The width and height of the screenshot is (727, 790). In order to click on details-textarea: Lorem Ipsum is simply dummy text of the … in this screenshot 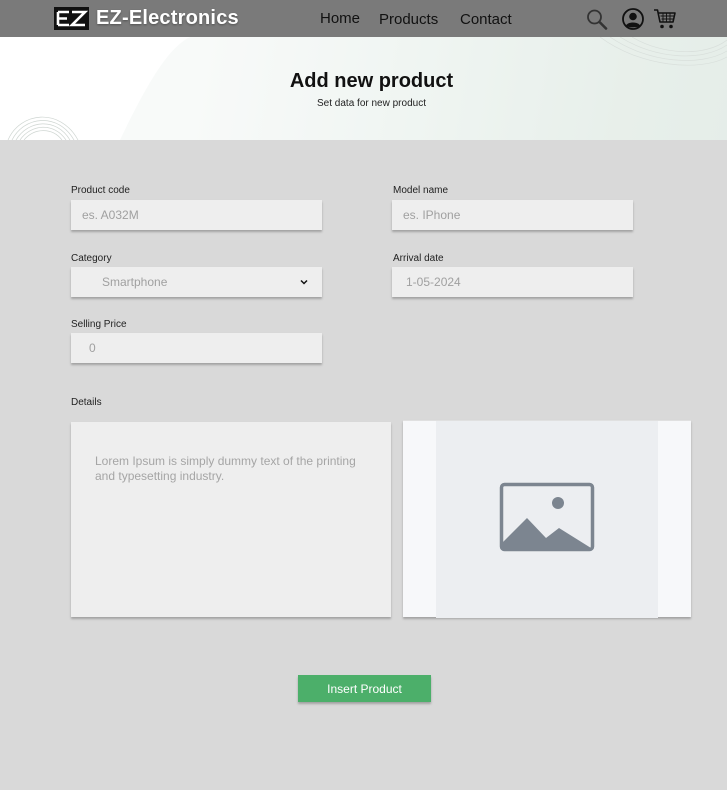, I will do `click(231, 519)`.